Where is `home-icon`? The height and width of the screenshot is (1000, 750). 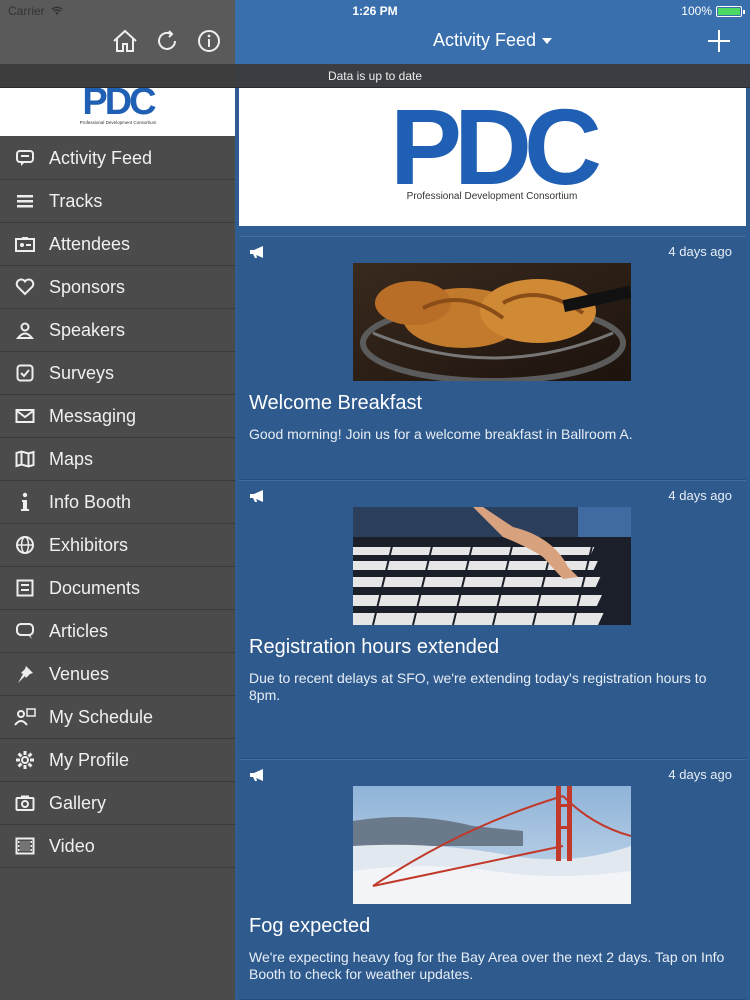
home-icon is located at coordinates (125, 40).